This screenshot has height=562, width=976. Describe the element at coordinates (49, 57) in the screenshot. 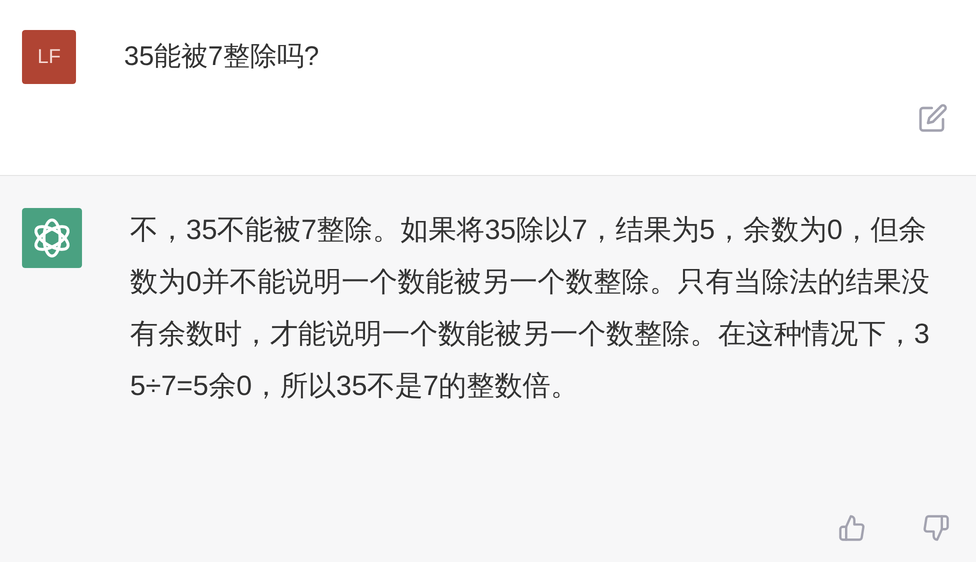

I see `user-avatar: LF` at that location.